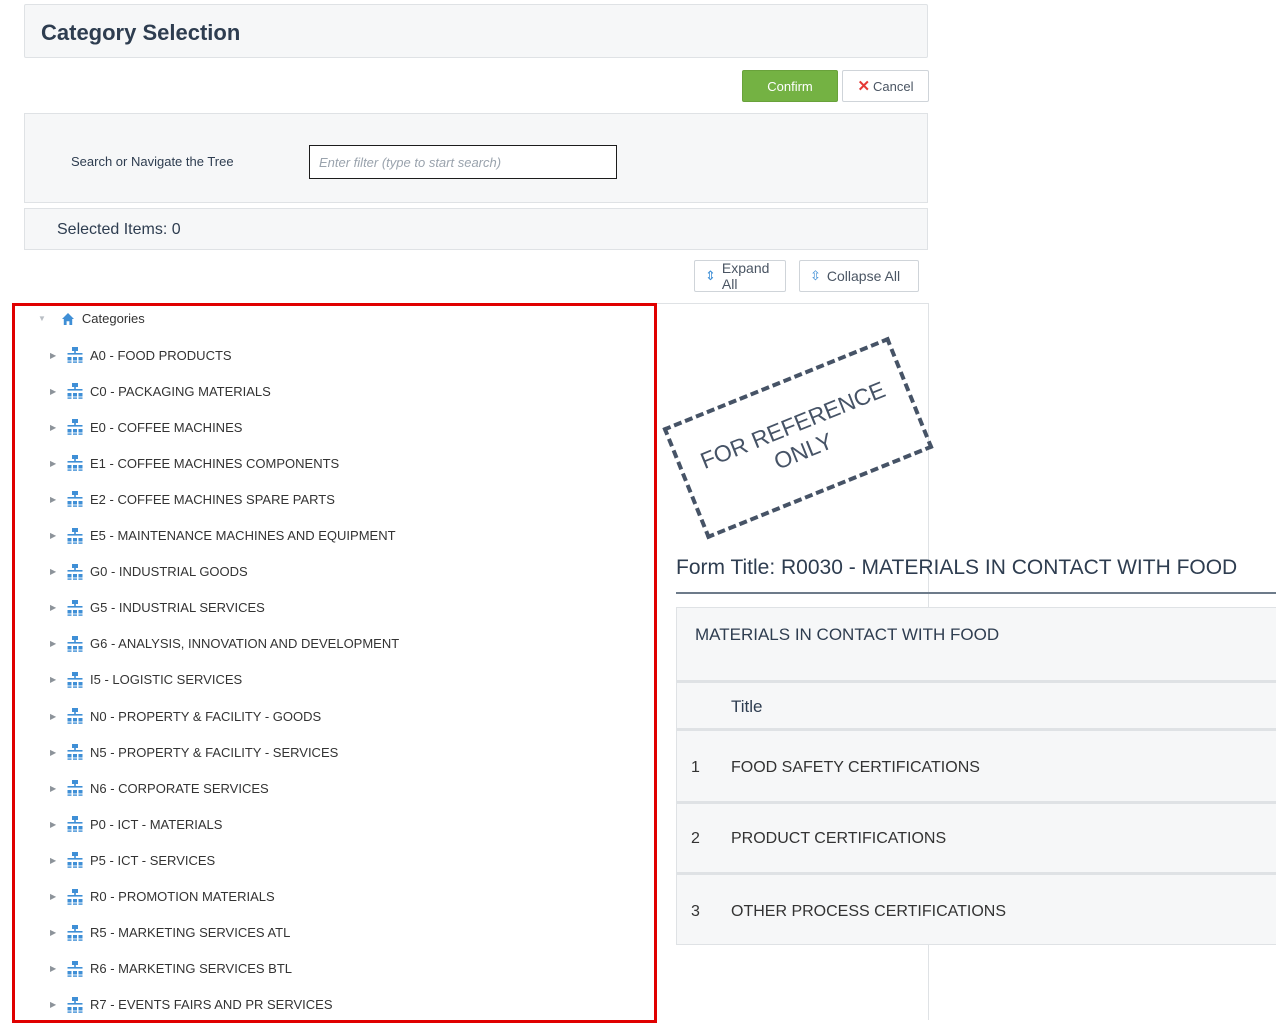  I want to click on caret-down-icon: ▼, so click(42, 318).